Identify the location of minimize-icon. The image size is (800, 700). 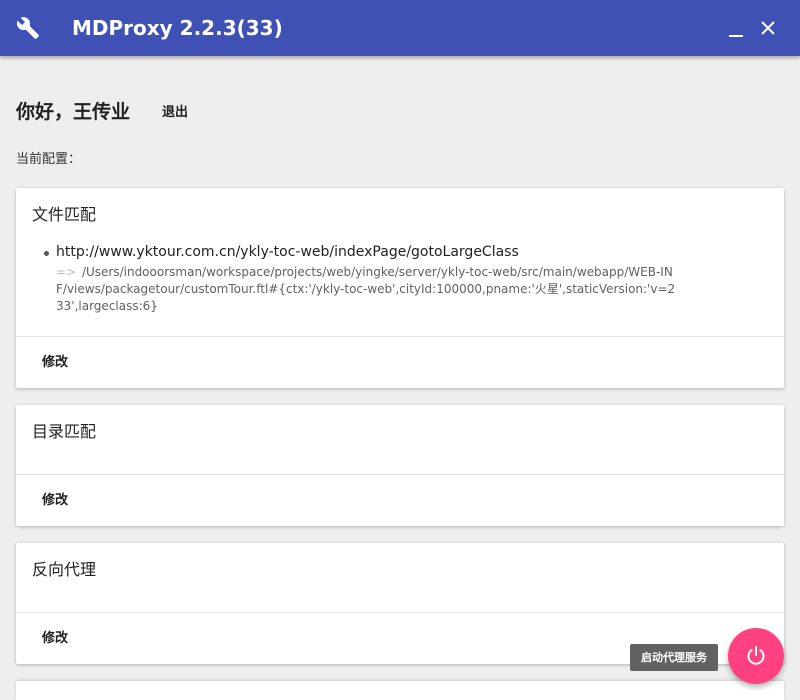
(736, 28).